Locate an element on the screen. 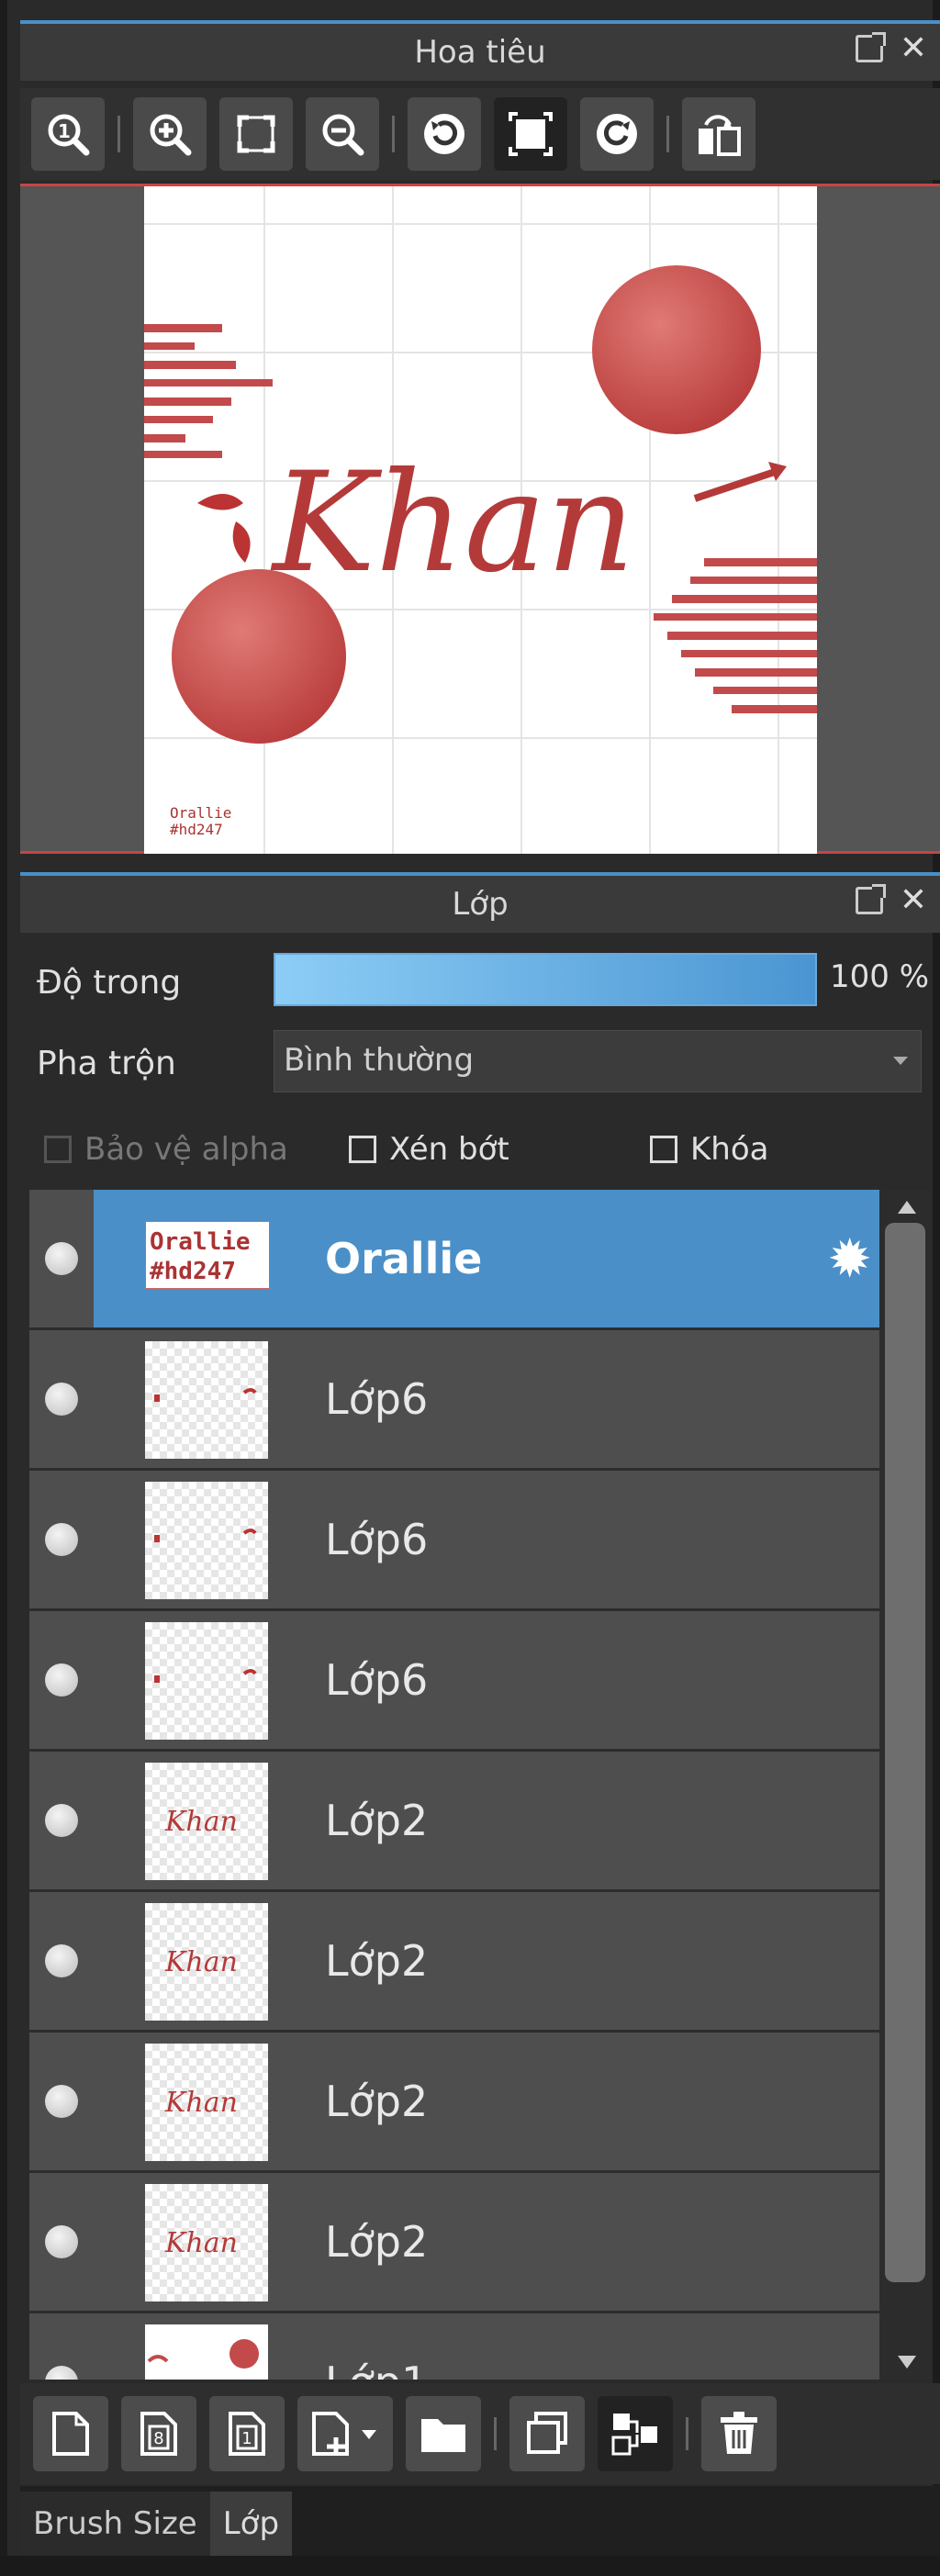 This screenshot has width=940, height=2576. artwork-image: Khan is located at coordinates (480, 504).